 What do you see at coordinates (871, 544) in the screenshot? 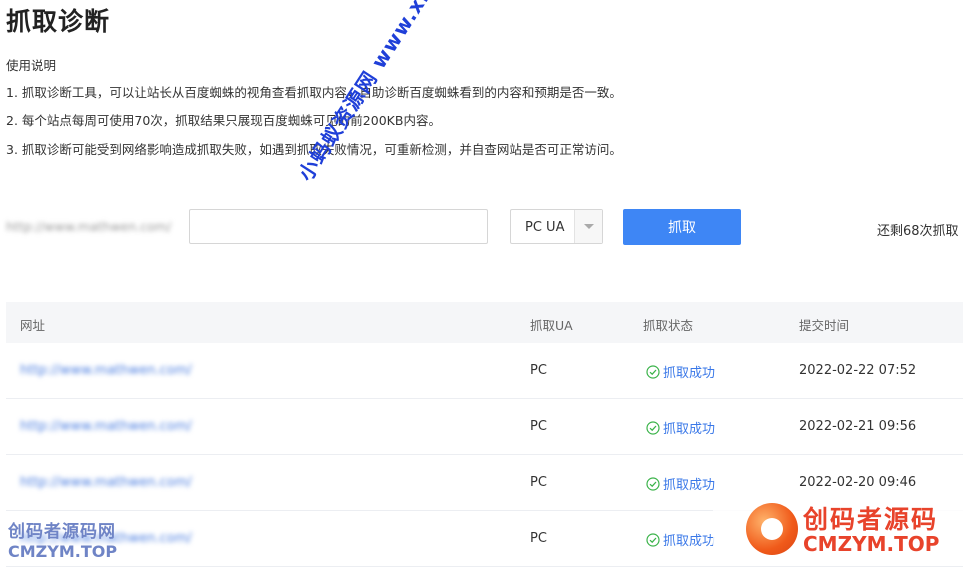
I see `right-watermark-en: CMZYM.TOP` at bounding box center [871, 544].